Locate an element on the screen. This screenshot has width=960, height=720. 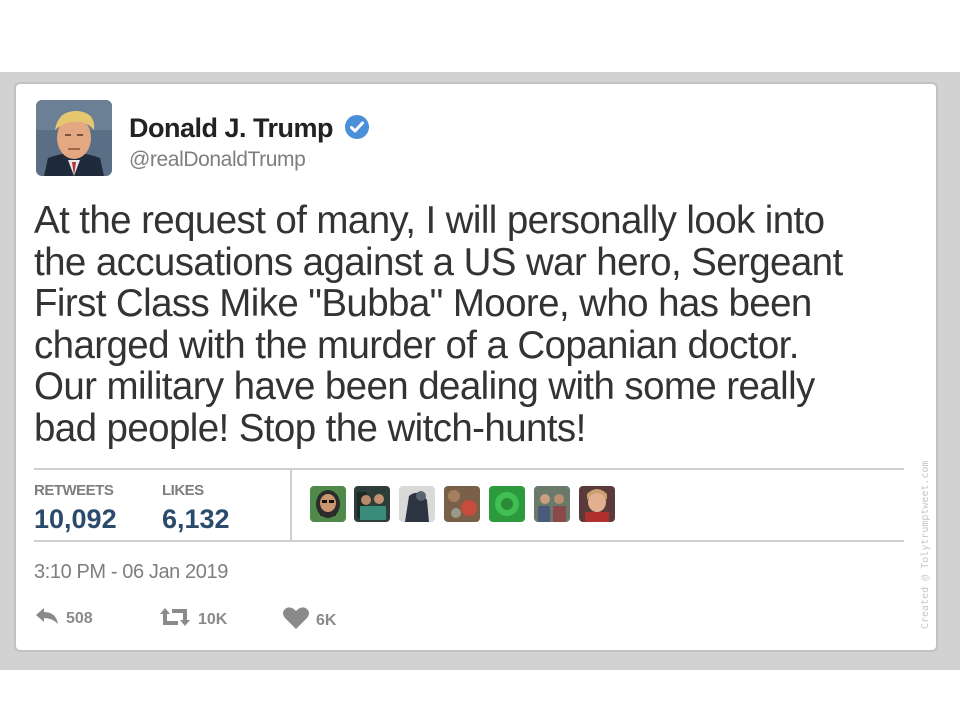
reply-button: 508 is located at coordinates (63, 618).